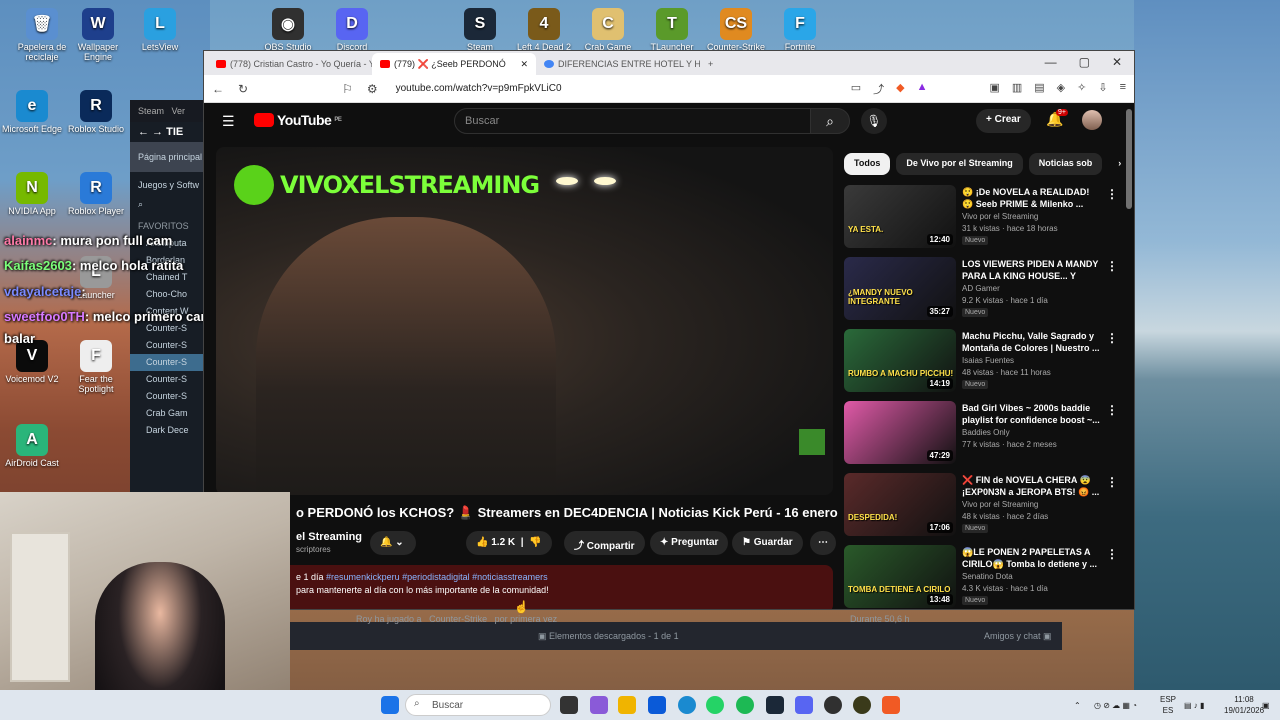 This screenshot has width=1280, height=720. What do you see at coordinates (657, 705) in the screenshot?
I see `store-icon` at bounding box center [657, 705].